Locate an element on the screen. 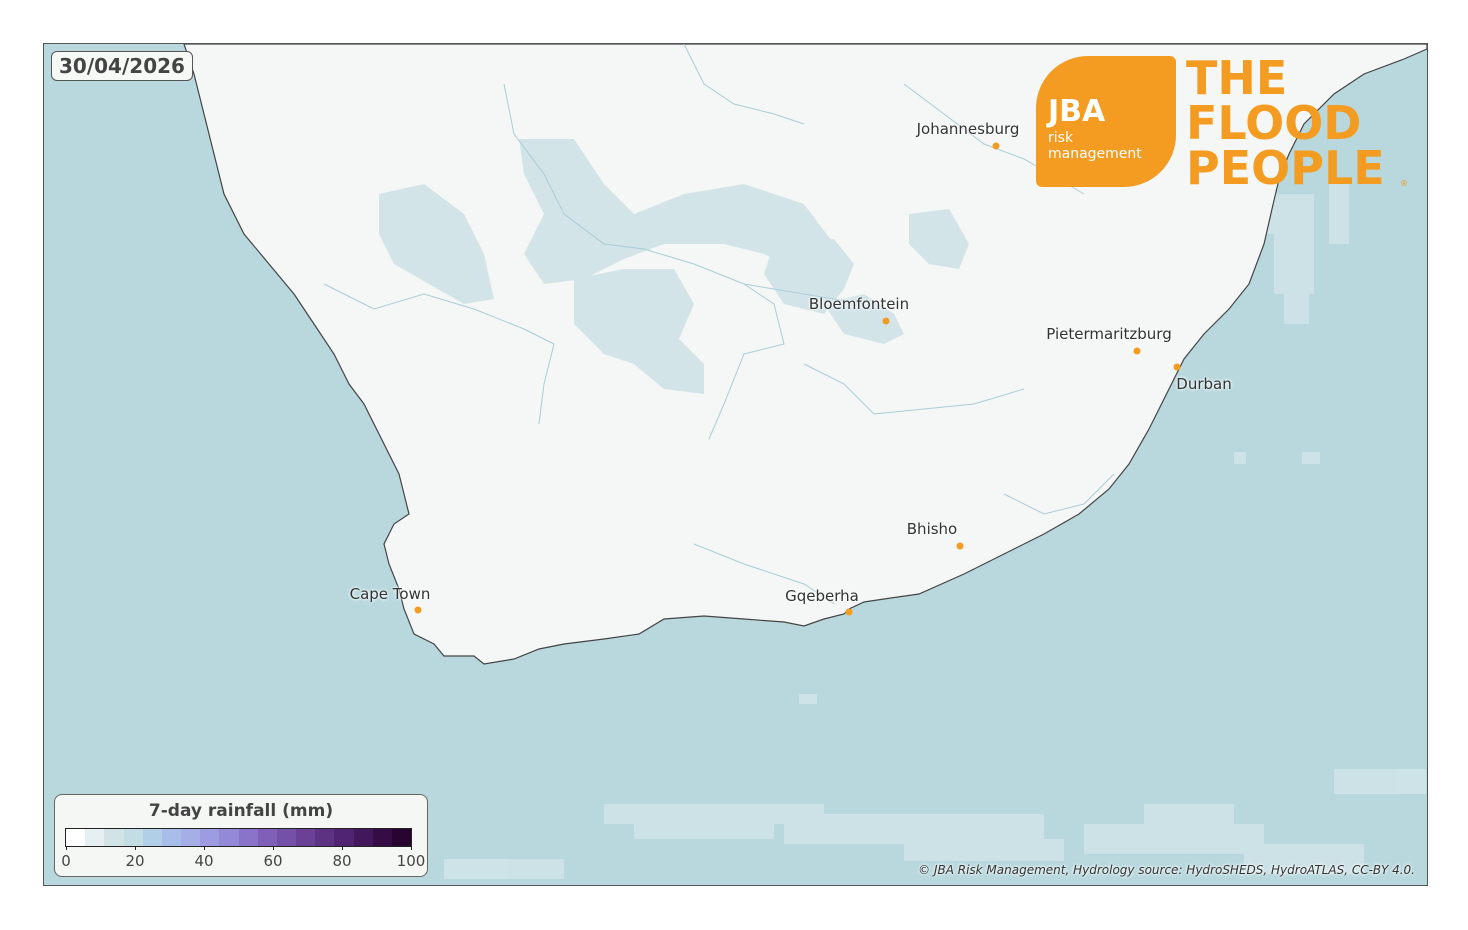 The height and width of the screenshot is (930, 1468). jba-logo-subtitle: risk management is located at coordinates (1095, 146).